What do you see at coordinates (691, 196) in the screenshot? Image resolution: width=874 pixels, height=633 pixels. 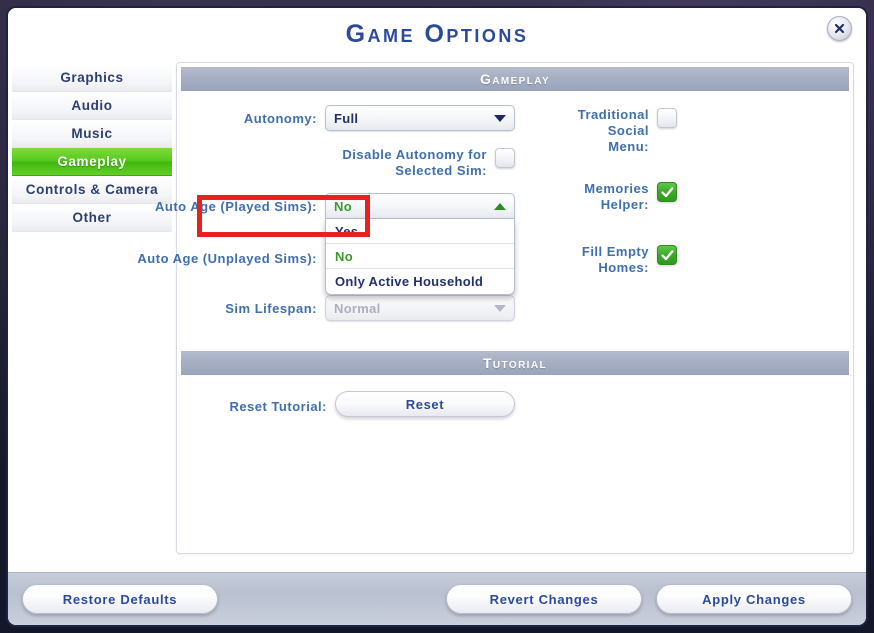 I see `setting-row-memories-helper: Memories Helper:` at bounding box center [691, 196].